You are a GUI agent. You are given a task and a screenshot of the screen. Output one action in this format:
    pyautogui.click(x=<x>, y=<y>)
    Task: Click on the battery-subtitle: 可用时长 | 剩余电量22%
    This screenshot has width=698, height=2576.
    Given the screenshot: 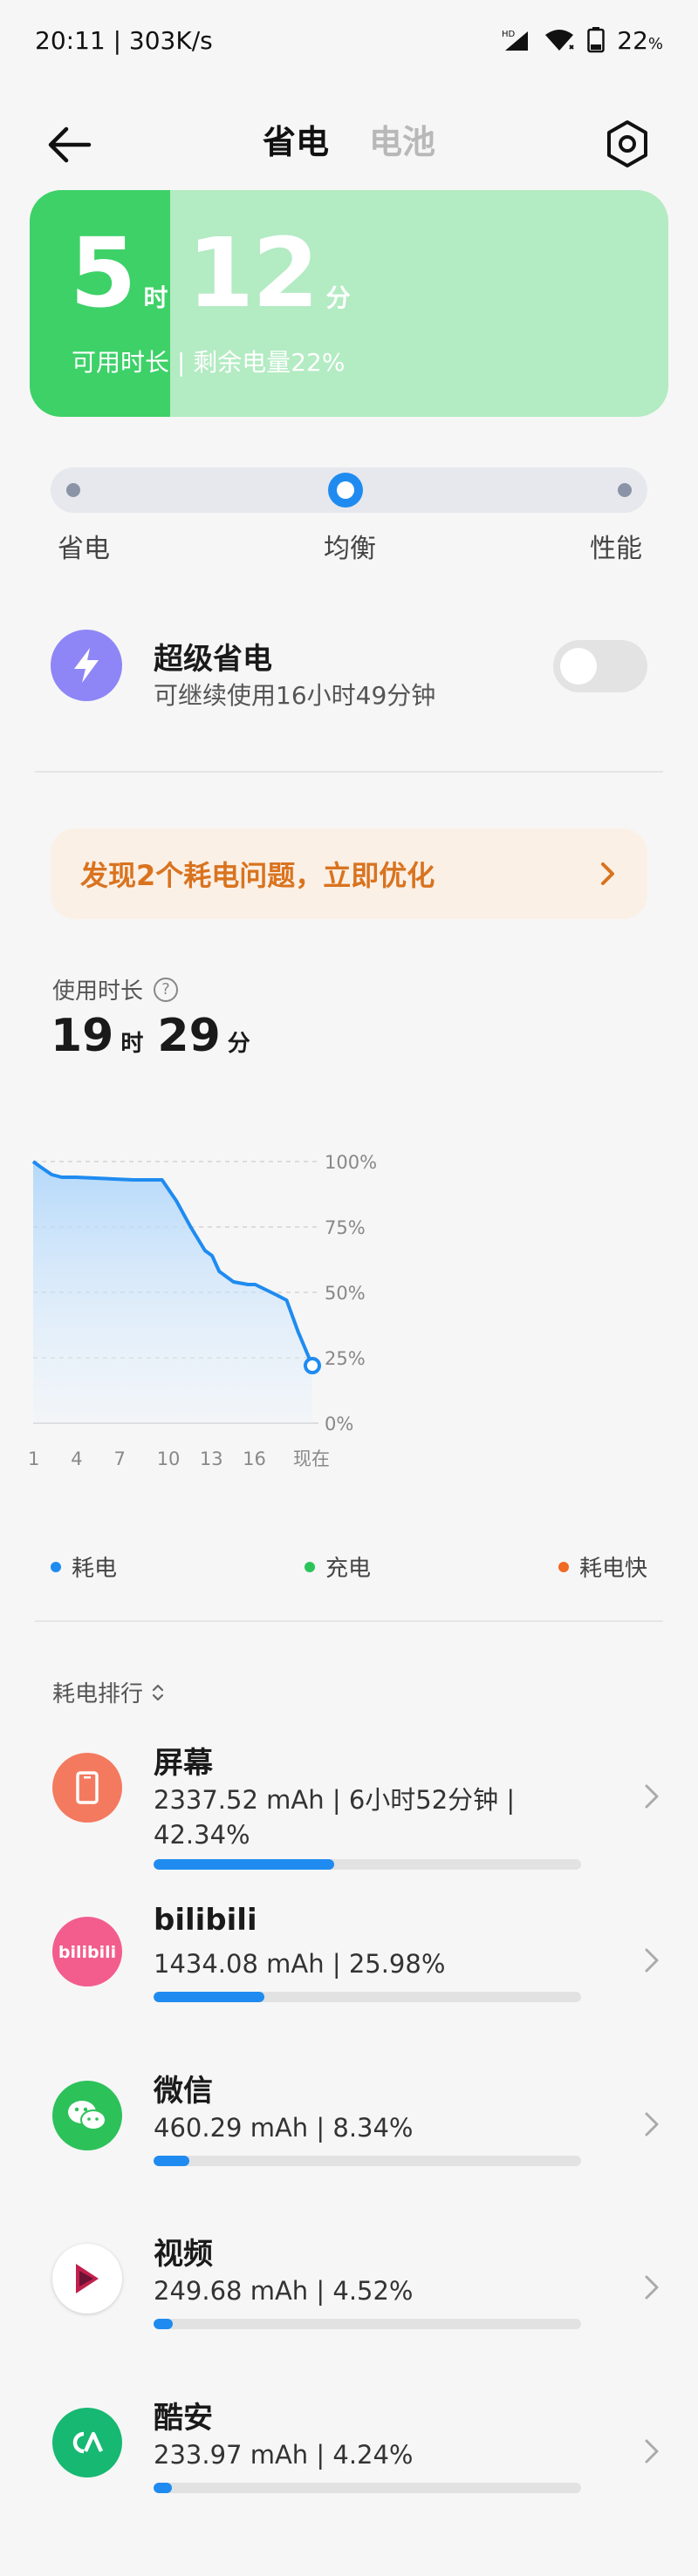 What is the action you would take?
    pyautogui.click(x=209, y=363)
    